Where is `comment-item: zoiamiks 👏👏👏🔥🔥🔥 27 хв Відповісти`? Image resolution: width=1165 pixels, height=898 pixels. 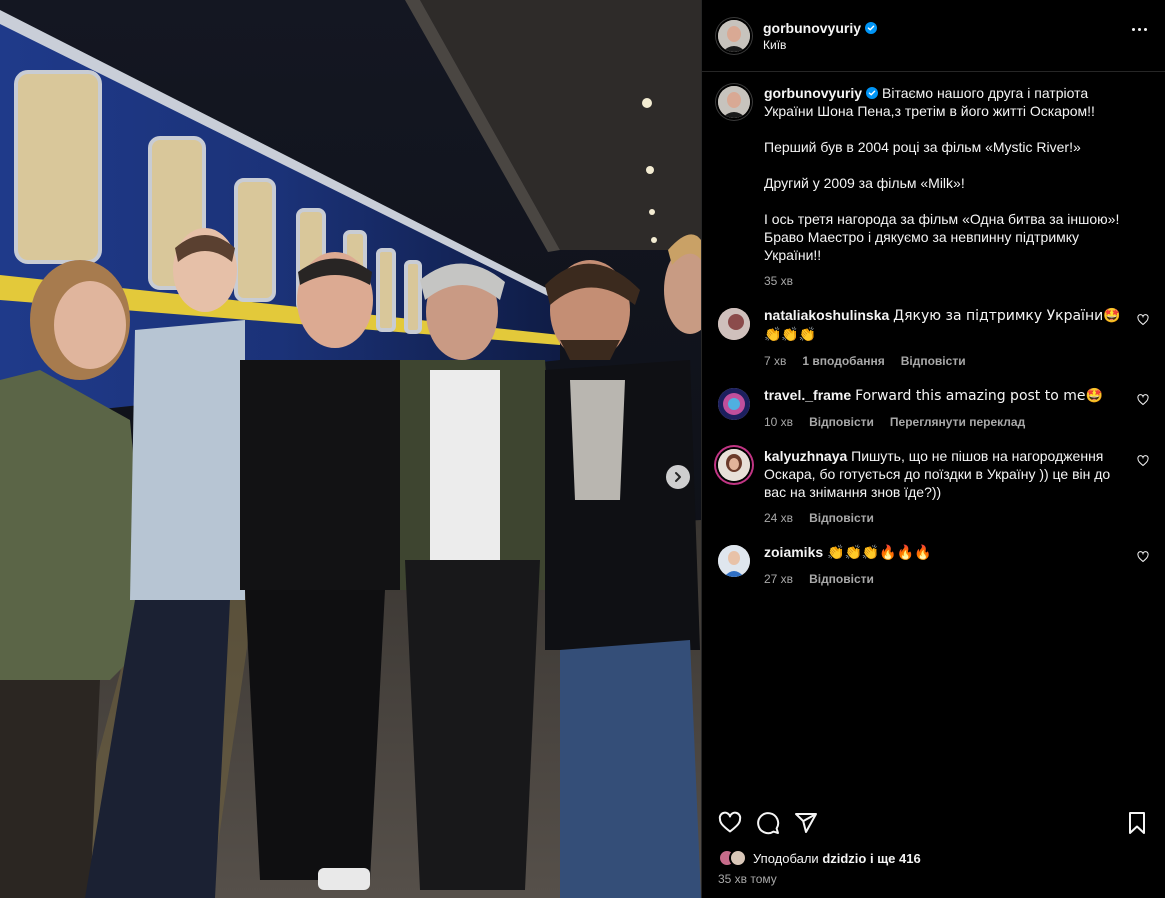 comment-item: zoiamiks 👏👏👏🔥🔥🔥 27 хв Відповісти is located at coordinates (933, 565).